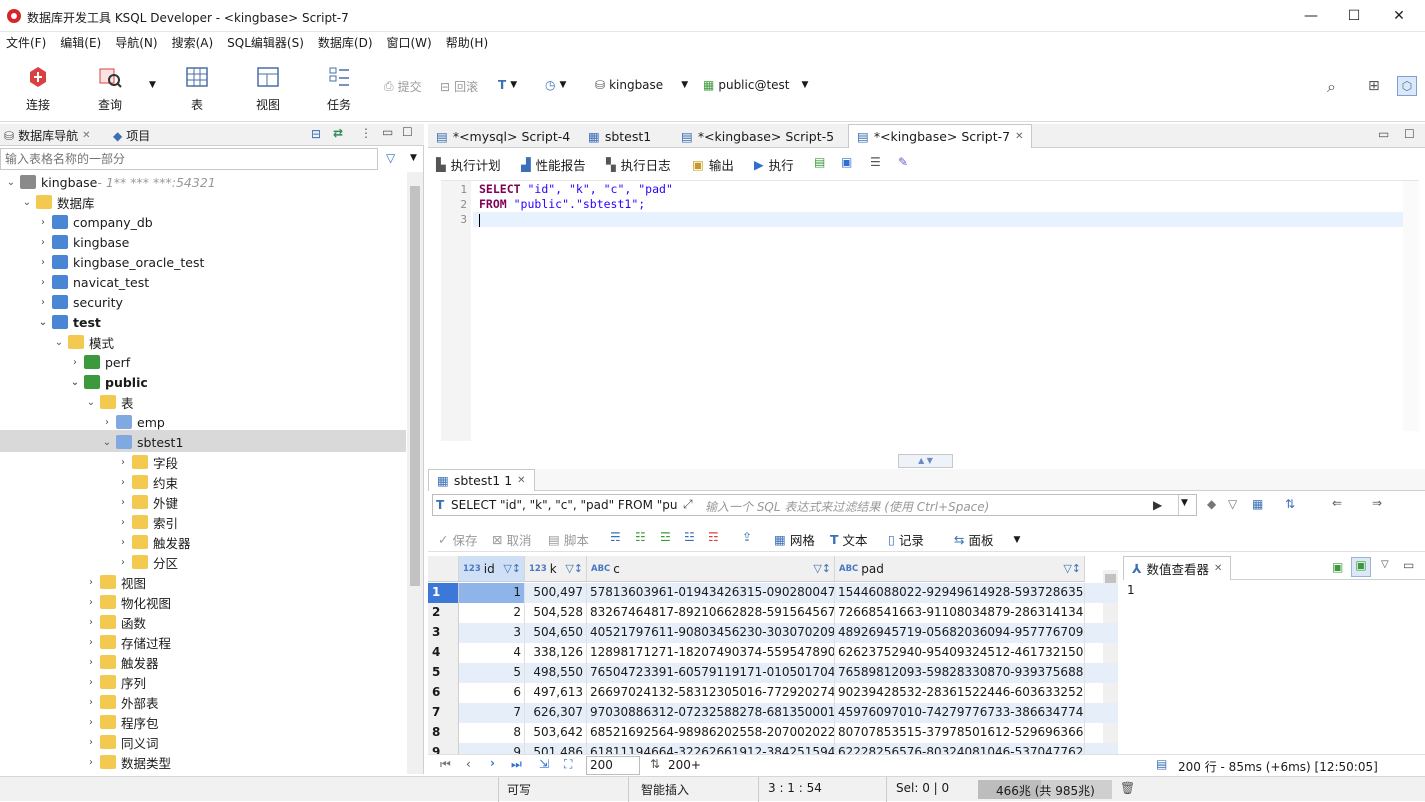  What do you see at coordinates (689, 537) in the screenshot?
I see `paste-row-icon: ☳` at bounding box center [689, 537].